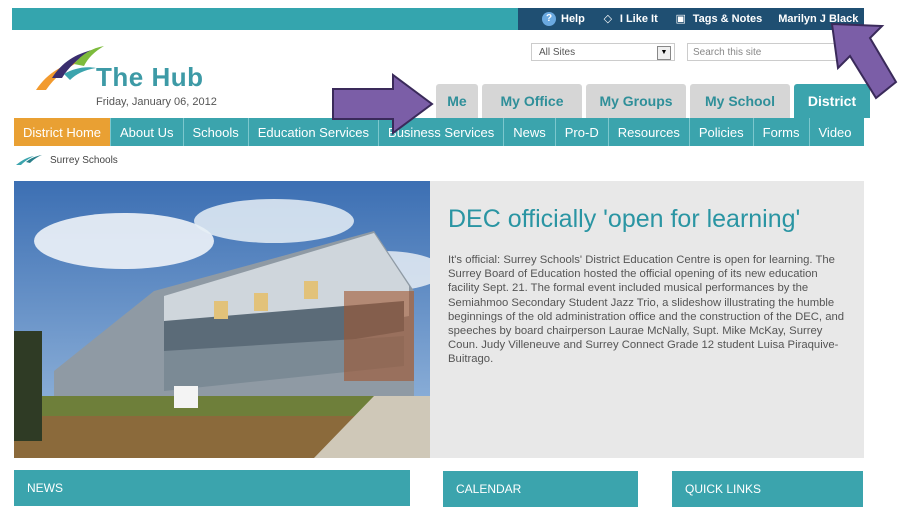 The width and height of the screenshot is (899, 507). Describe the element at coordinates (767, 52) in the screenshot. I see `search-input: Search this site` at that location.